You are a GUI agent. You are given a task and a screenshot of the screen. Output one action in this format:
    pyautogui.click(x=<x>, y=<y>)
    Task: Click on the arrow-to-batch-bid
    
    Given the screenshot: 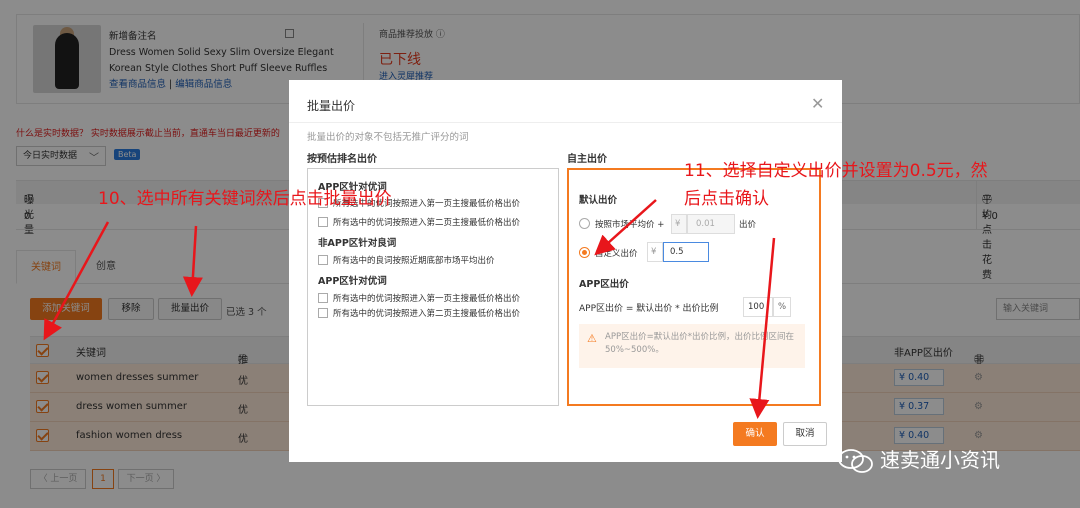 What is the action you would take?
    pyautogui.click(x=192, y=261)
    